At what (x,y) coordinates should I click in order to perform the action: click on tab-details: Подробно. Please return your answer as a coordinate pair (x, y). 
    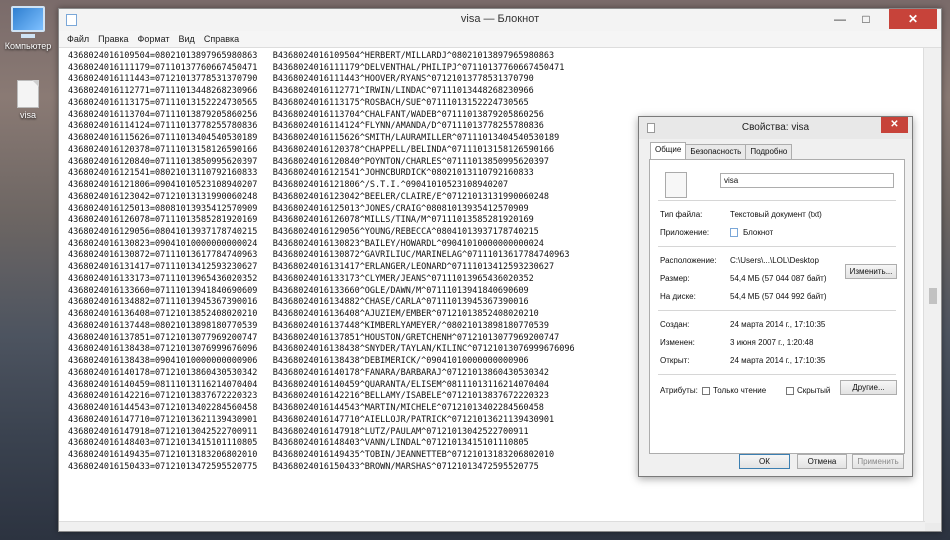
    Looking at the image, I should click on (769, 151).